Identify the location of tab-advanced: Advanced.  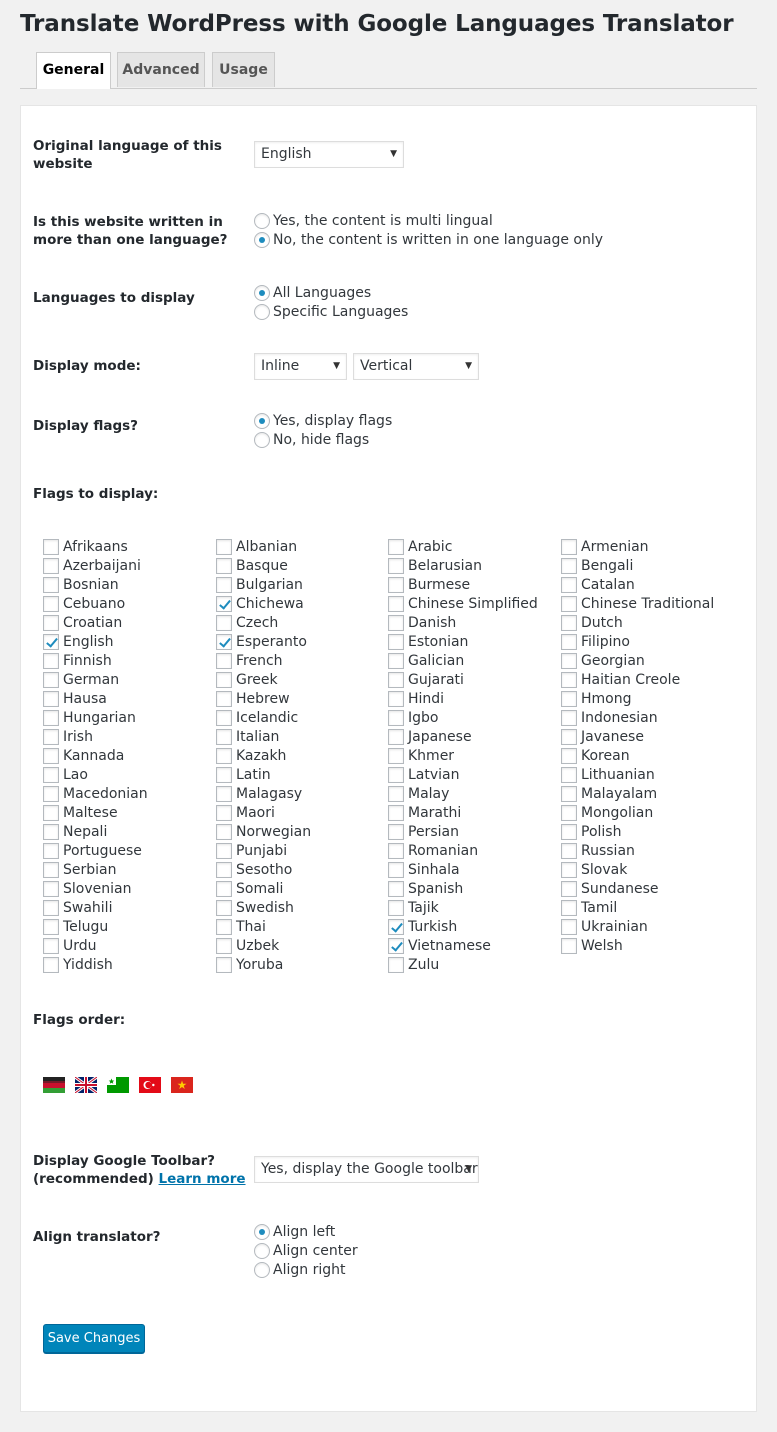
(161, 69).